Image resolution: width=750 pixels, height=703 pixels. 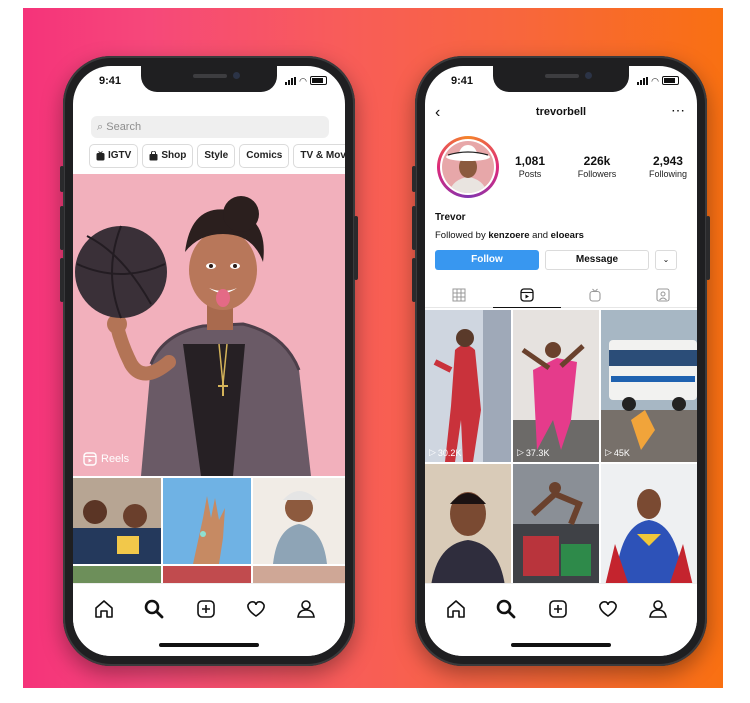 I want to click on profile-username: trevorbell, so click(x=561, y=112).